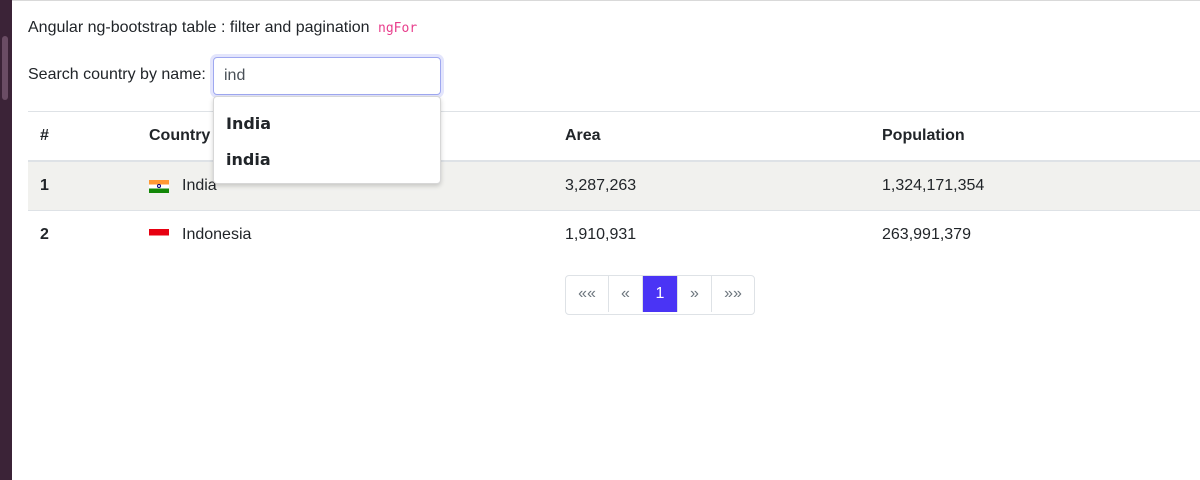 This screenshot has width=1200, height=480. Describe the element at coordinates (44, 234) in the screenshot. I see `row-number: 2` at that location.